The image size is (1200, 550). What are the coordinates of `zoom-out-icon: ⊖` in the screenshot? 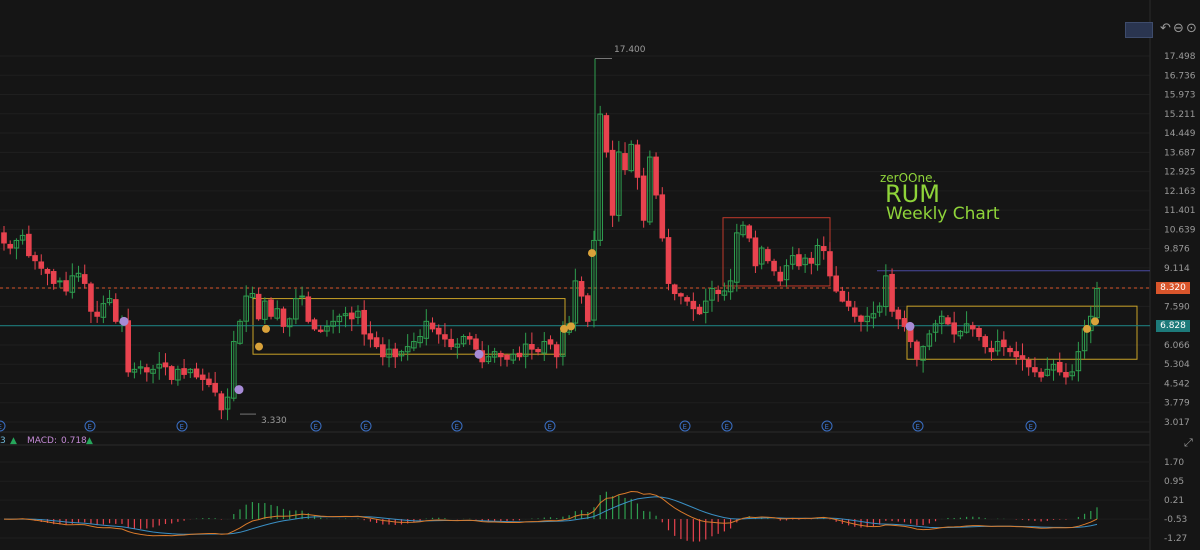 It's located at (1178, 29).